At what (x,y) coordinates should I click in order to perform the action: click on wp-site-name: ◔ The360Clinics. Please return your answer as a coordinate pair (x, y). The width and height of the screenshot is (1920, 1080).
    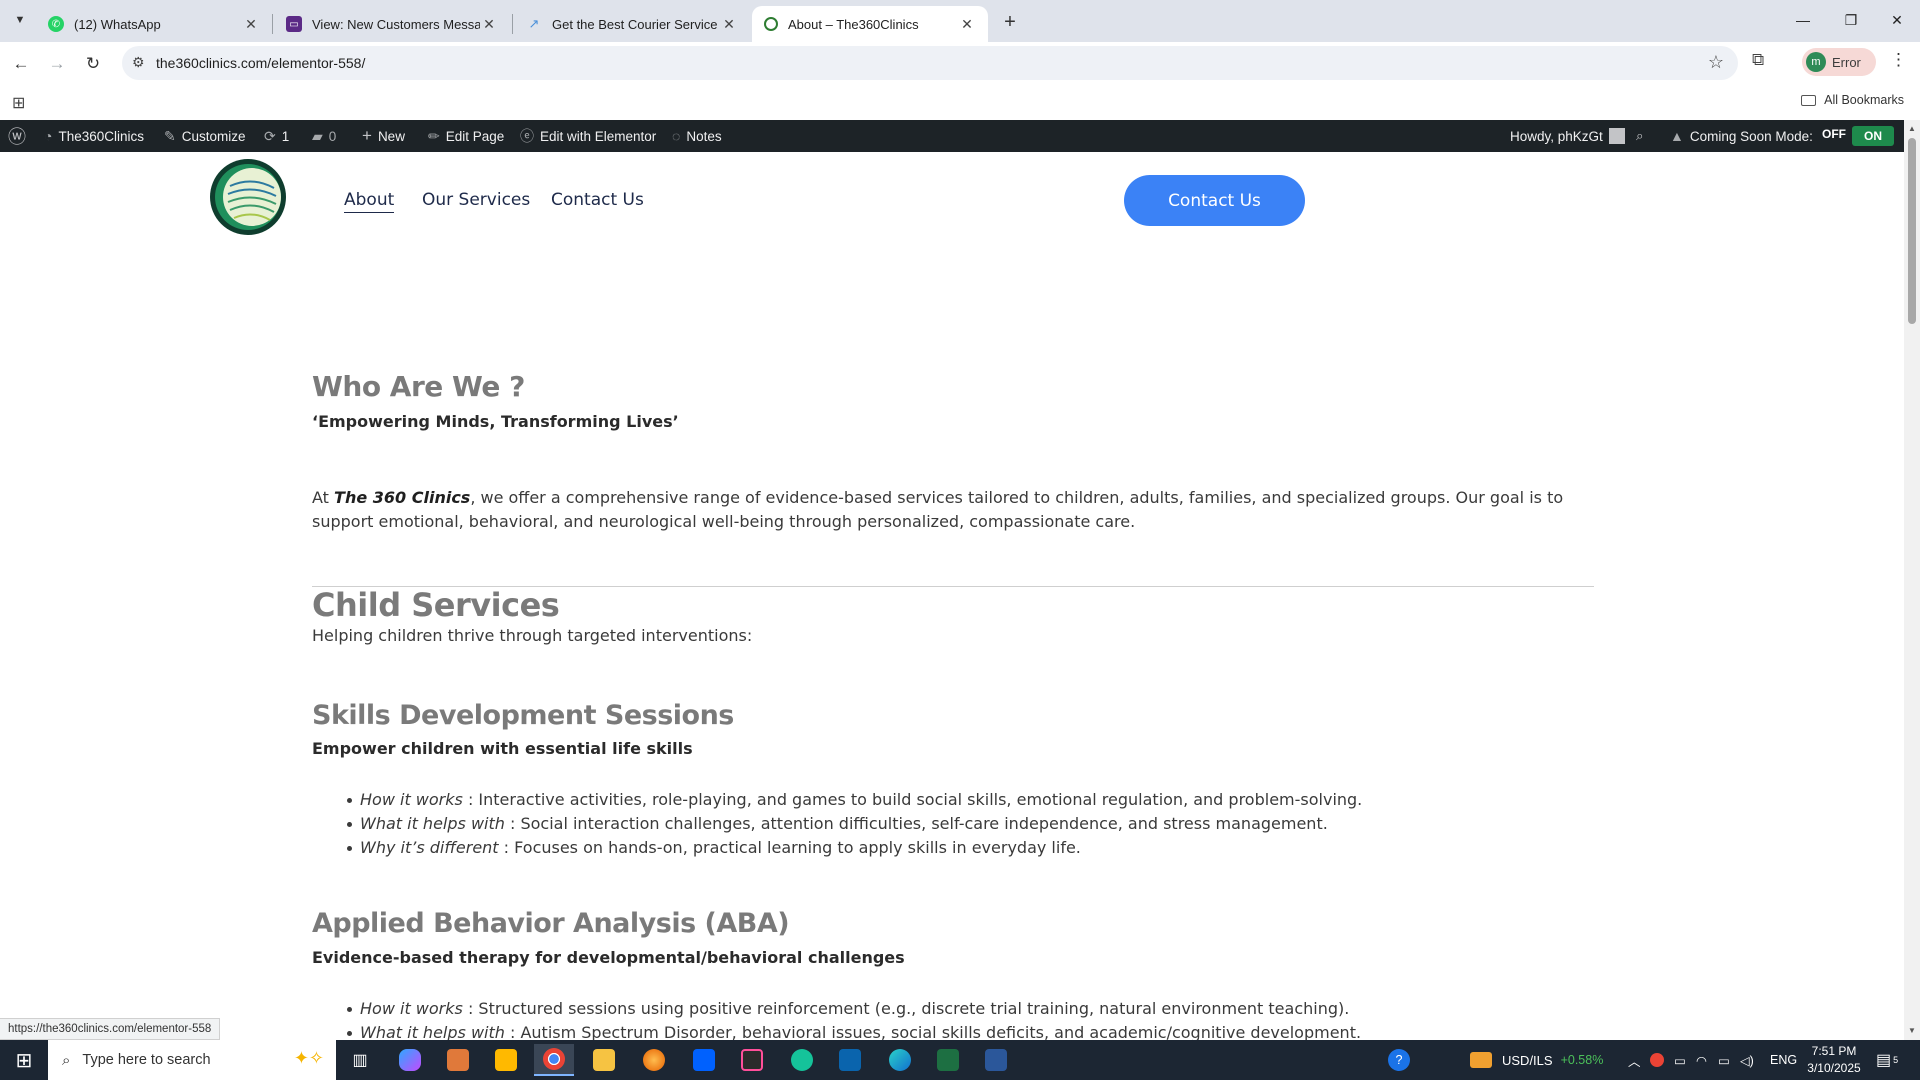
    Looking at the image, I should click on (94, 136).